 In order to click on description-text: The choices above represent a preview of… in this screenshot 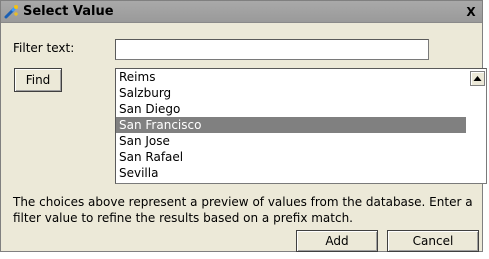, I will do `click(243, 210)`.